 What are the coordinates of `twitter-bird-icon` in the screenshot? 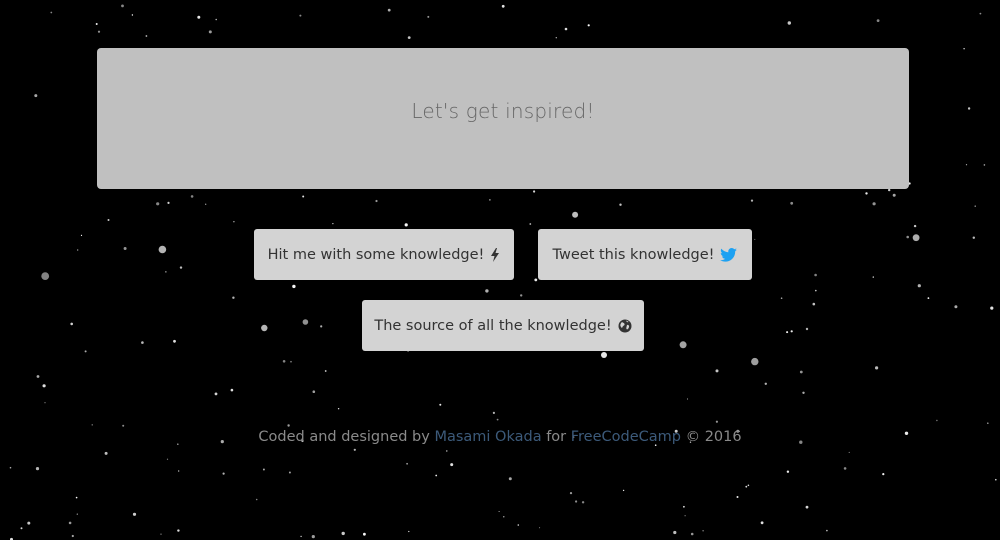 It's located at (729, 254).